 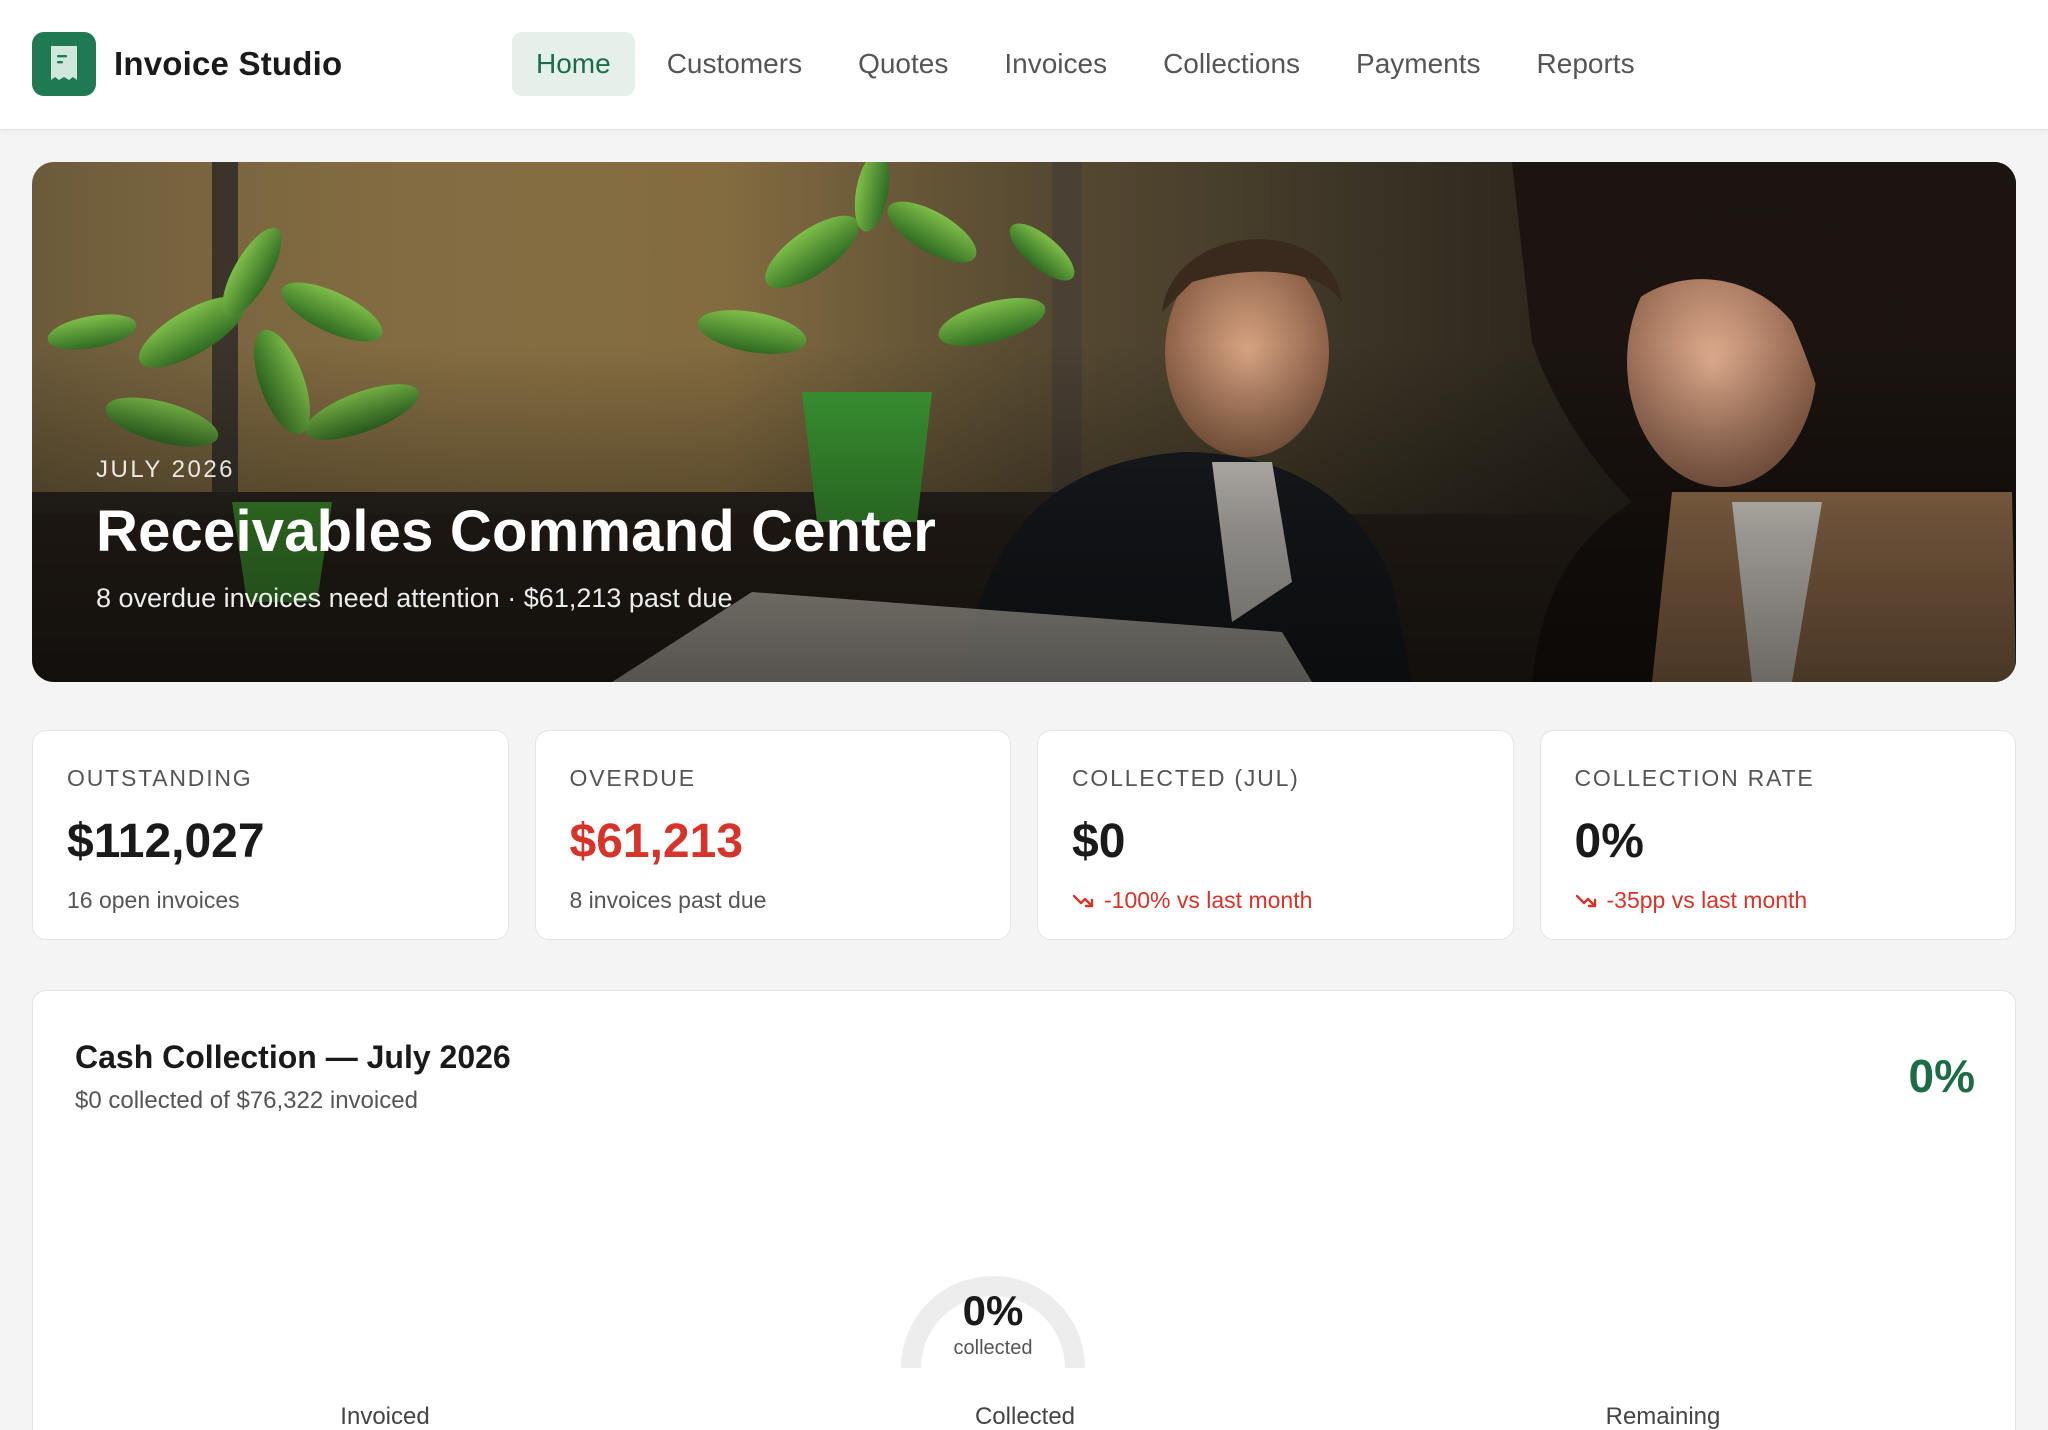 What do you see at coordinates (1694, 778) in the screenshot?
I see `kpi-label: COLLECTION RATE` at bounding box center [1694, 778].